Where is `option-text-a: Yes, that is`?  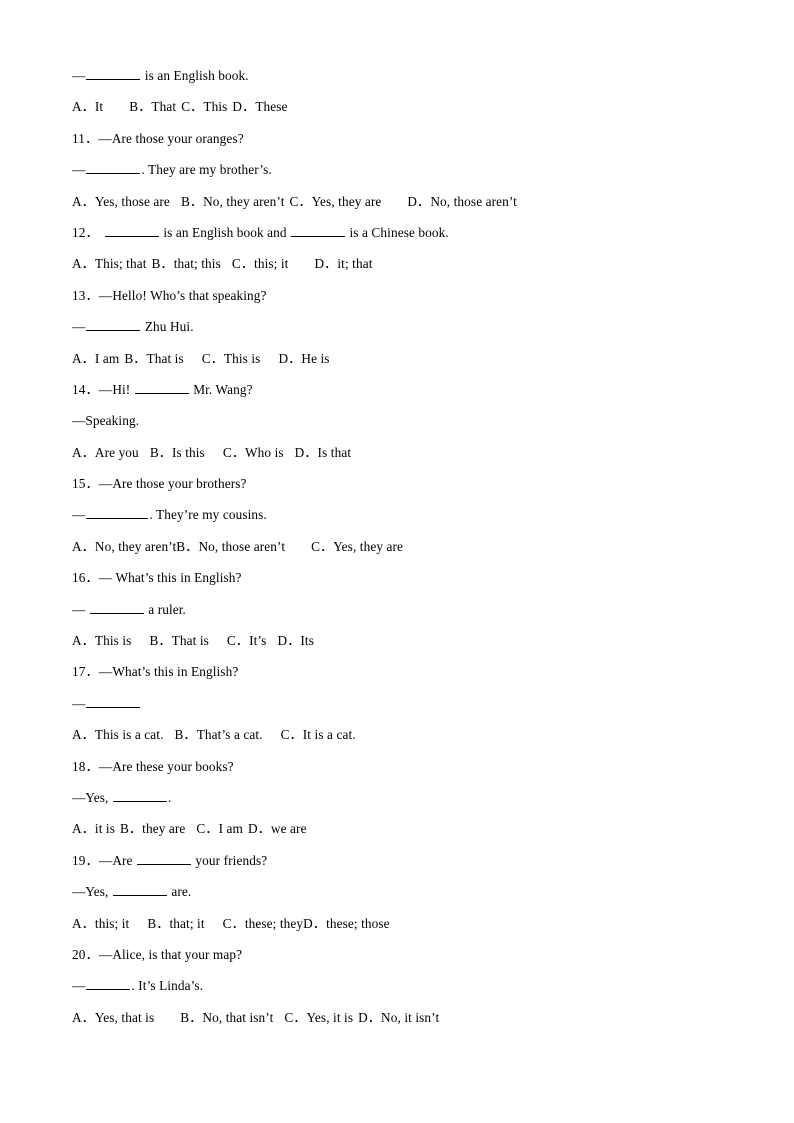
option-text-a: Yes, that is is located at coordinates (124, 1017).